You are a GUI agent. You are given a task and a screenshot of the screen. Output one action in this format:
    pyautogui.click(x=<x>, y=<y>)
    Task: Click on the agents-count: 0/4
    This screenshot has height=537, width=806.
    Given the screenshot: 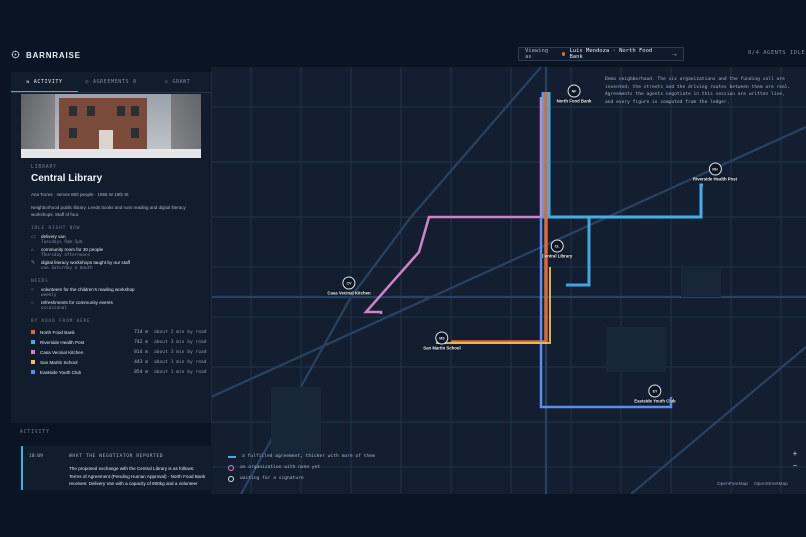 What is the action you would take?
    pyautogui.click(x=754, y=53)
    